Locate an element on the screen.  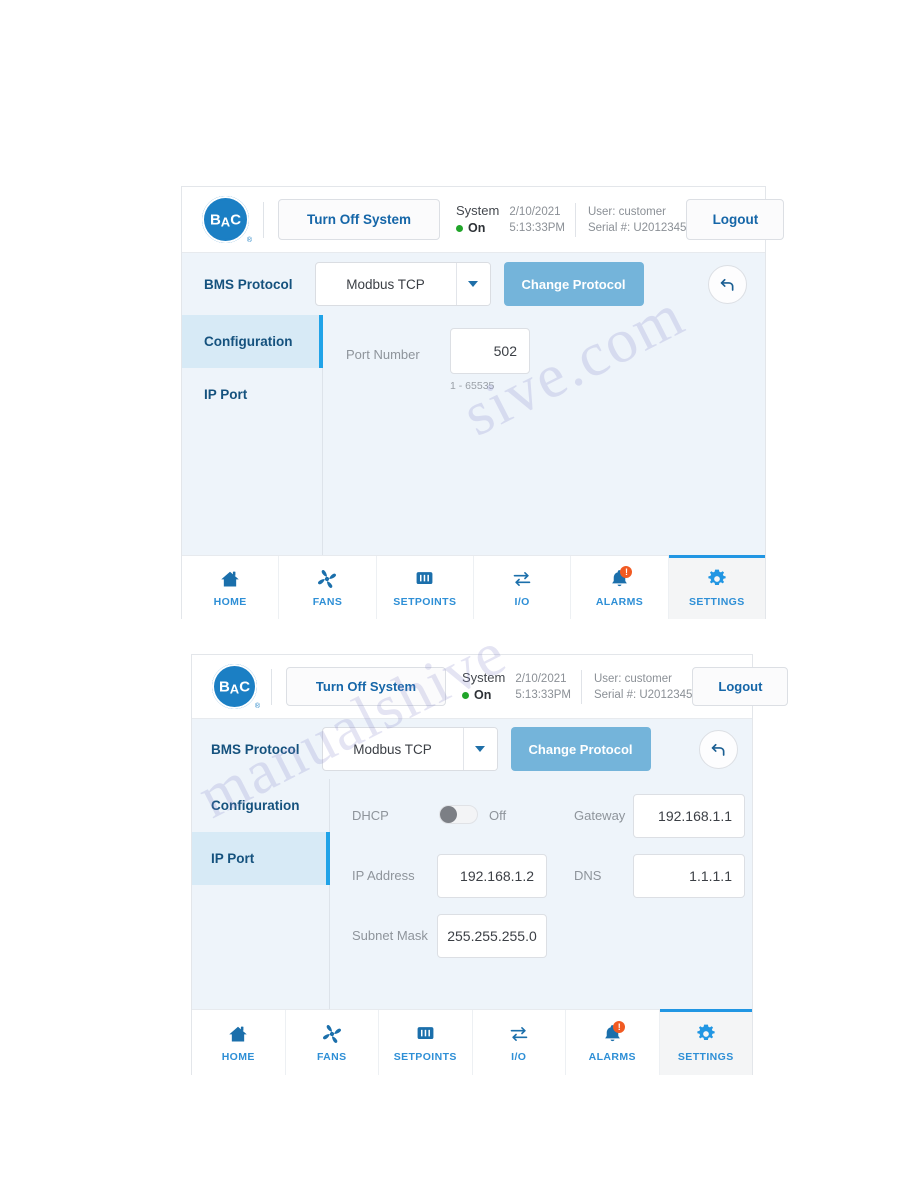
user-name: User: customer is located at coordinates (626, 211).